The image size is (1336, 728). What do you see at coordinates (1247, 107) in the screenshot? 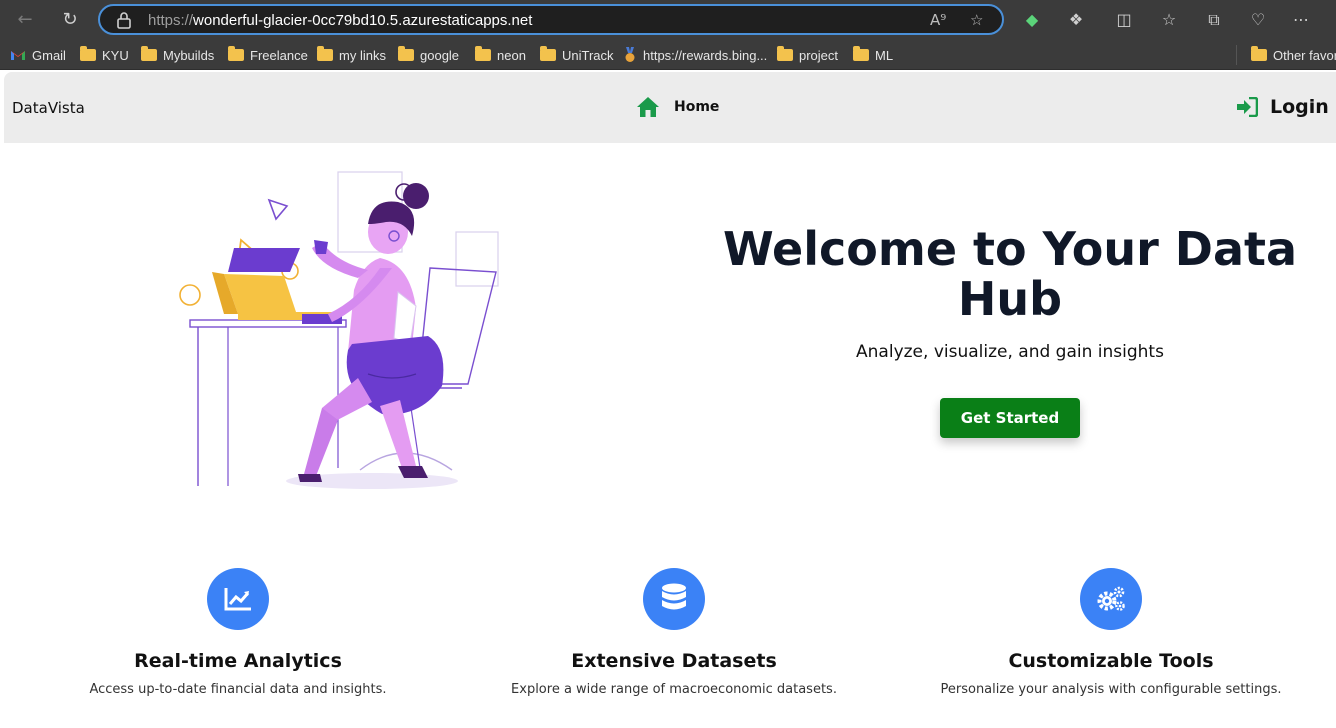
I see `sign-in-icon` at bounding box center [1247, 107].